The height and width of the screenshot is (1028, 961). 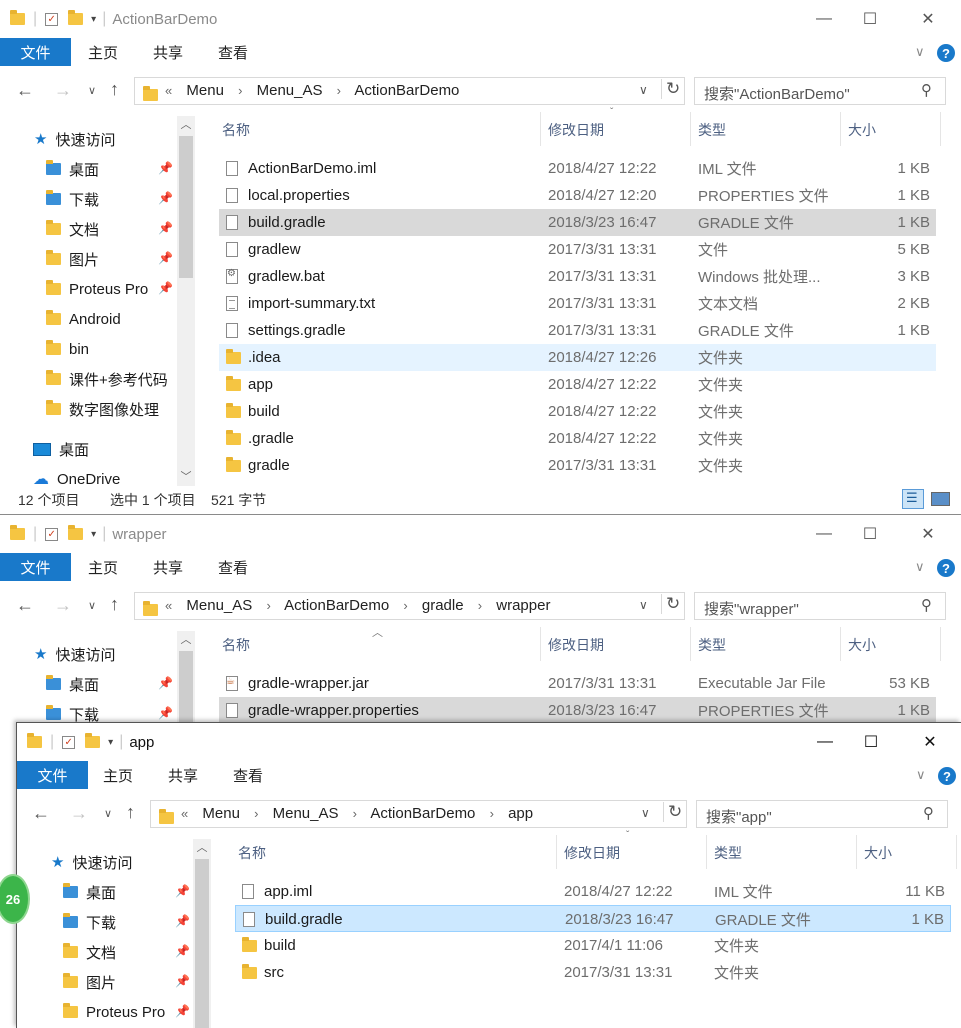 What do you see at coordinates (824, 534) in the screenshot?
I see `minimize-button: —` at bounding box center [824, 534].